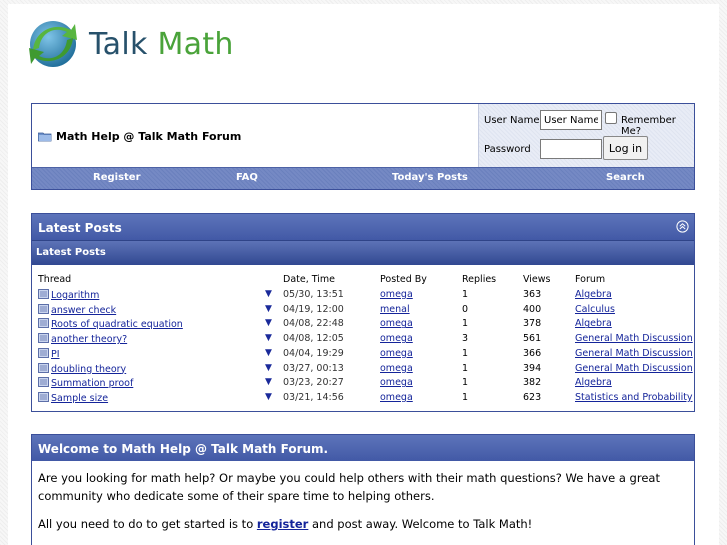 The image size is (727, 545). Describe the element at coordinates (537, 279) in the screenshot. I see `col-views: Views` at that location.